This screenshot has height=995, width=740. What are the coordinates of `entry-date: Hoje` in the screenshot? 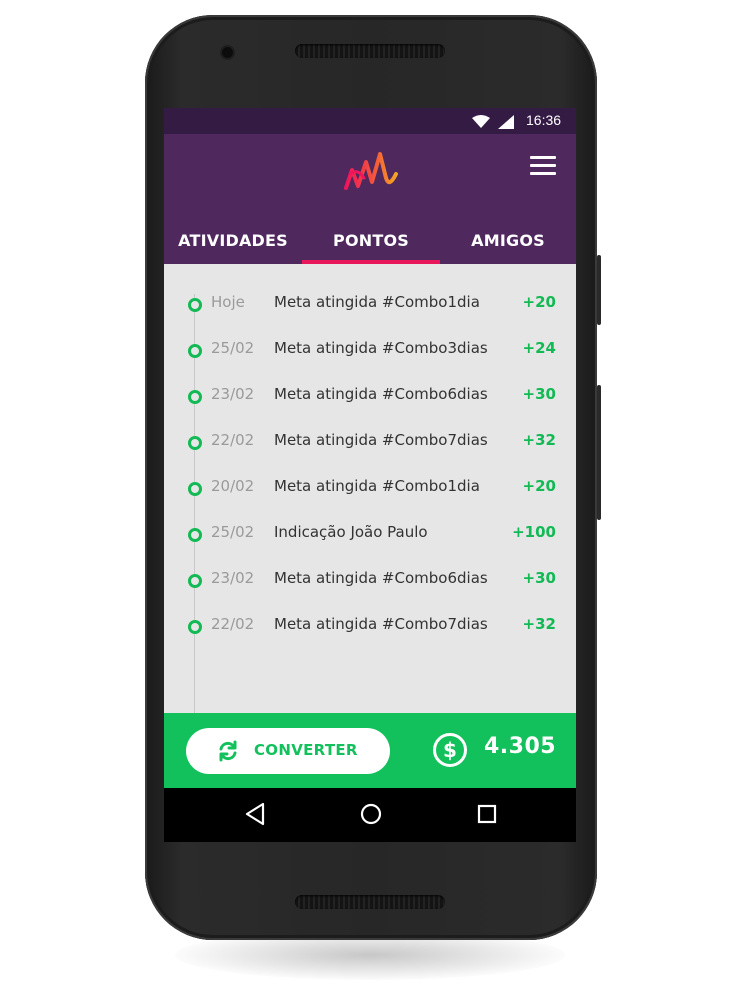 It's located at (228, 302).